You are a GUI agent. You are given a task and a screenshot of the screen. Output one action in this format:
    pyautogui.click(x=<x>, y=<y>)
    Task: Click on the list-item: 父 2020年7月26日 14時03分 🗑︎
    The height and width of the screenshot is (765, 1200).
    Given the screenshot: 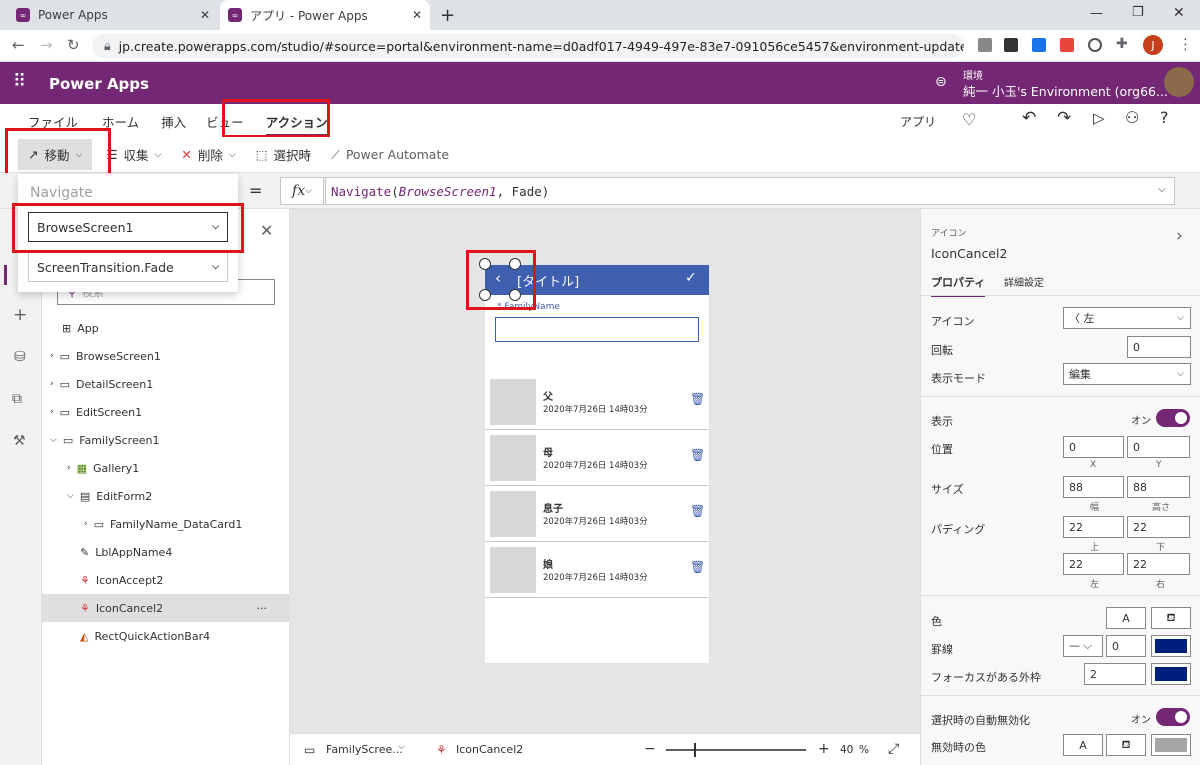 What is the action you would take?
    pyautogui.click(x=597, y=402)
    